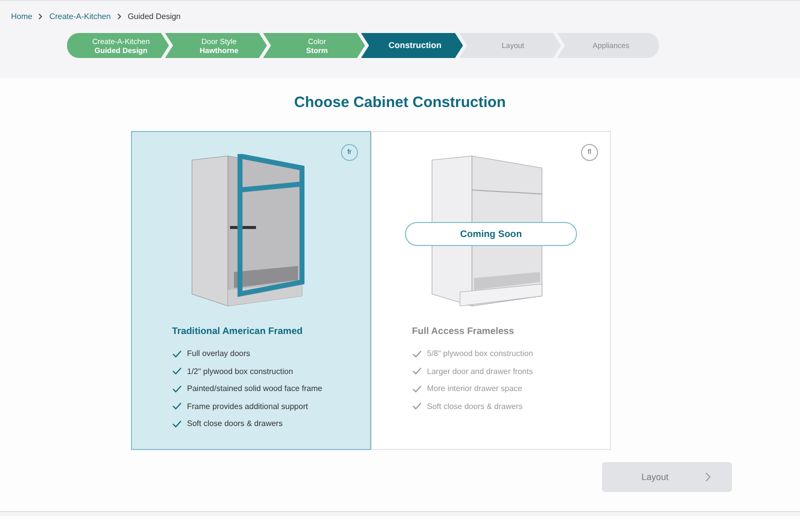 The width and height of the screenshot is (800, 520). Describe the element at coordinates (21, 16) in the screenshot. I see `breadcrumb-link: Home` at that location.